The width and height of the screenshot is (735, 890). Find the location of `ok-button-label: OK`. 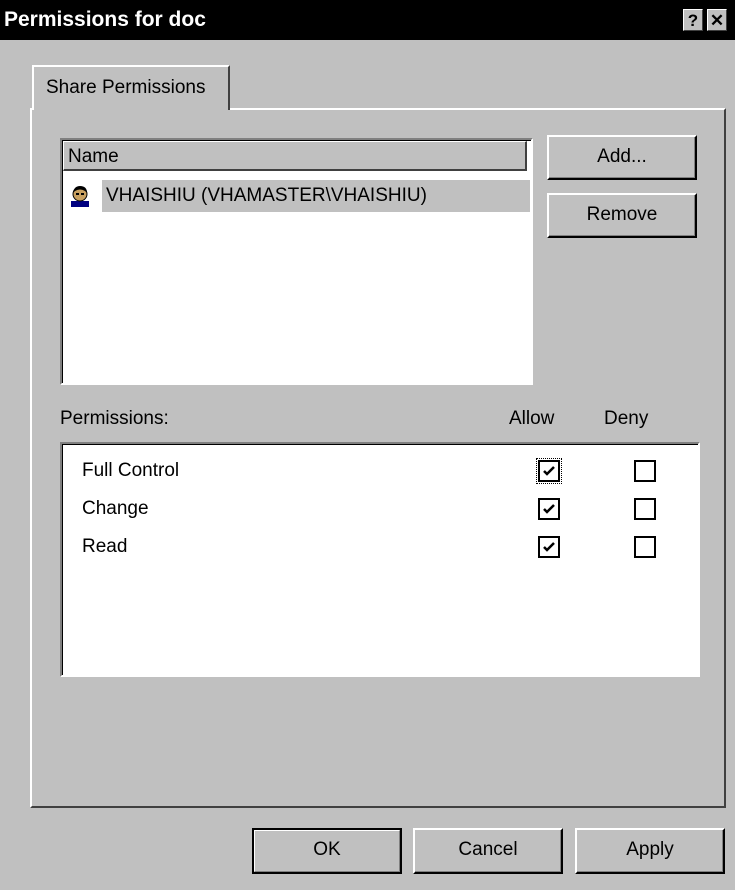

ok-button-label: OK is located at coordinates (327, 849).